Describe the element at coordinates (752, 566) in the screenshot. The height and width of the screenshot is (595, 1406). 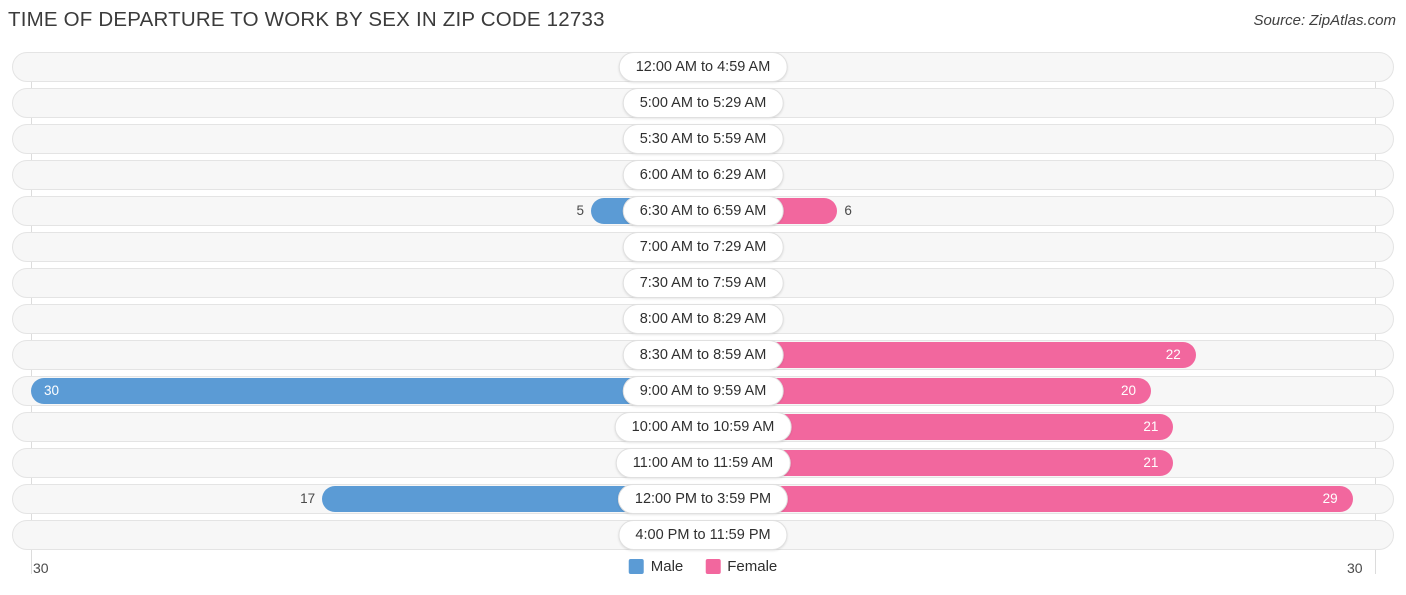
I see `legend-label-female: Female` at that location.